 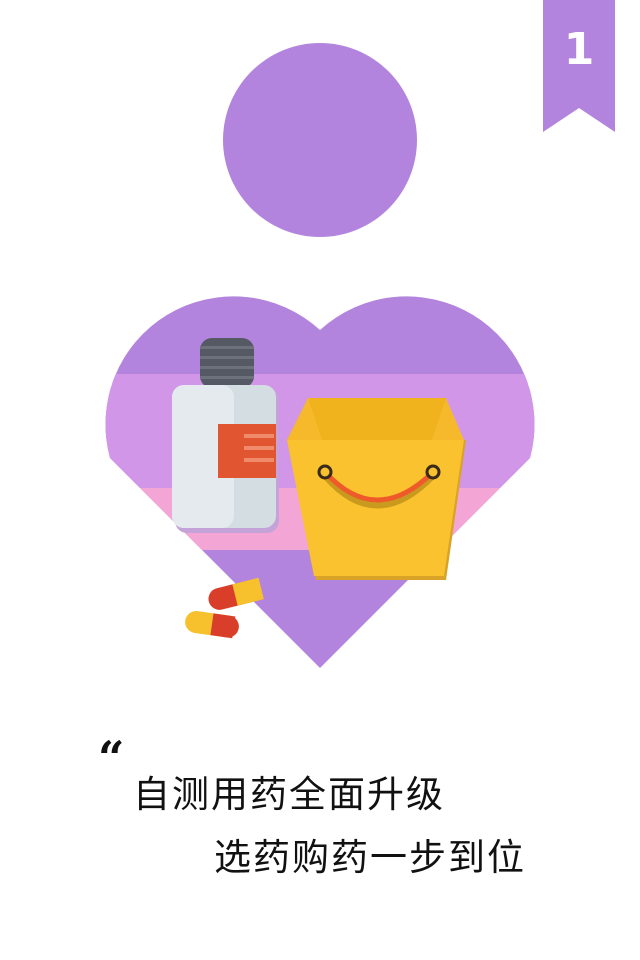 What do you see at coordinates (376, 489) in the screenshot?
I see `shopping-bag-icon` at bounding box center [376, 489].